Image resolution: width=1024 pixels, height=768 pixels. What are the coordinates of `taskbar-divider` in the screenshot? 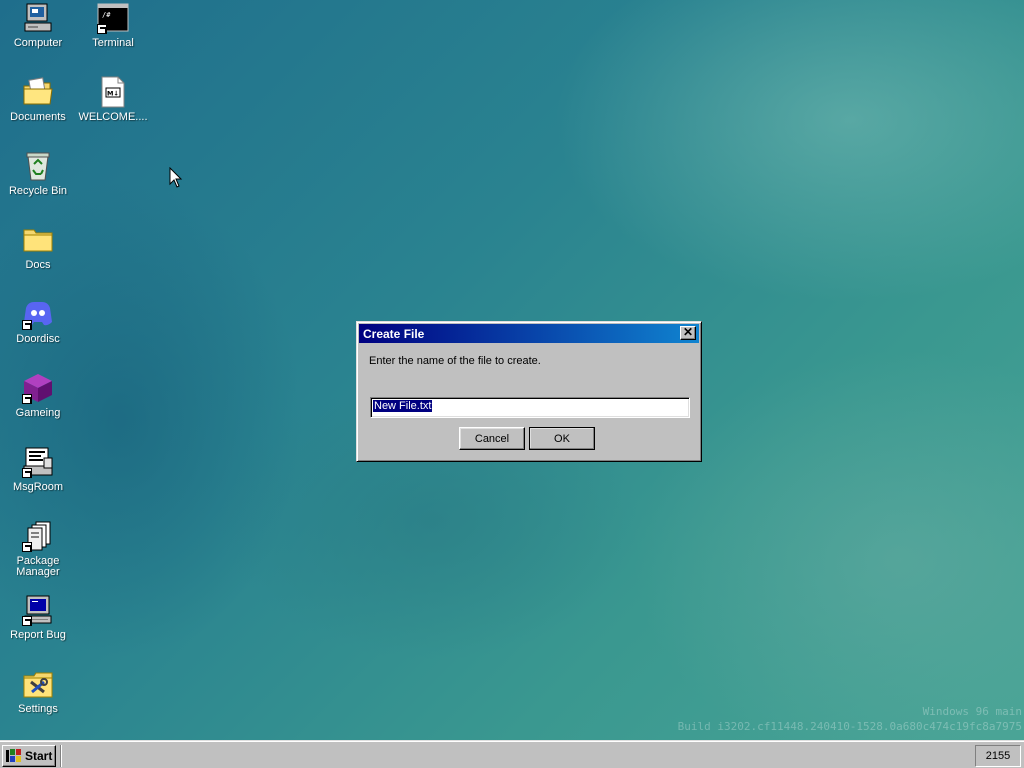 It's located at (61, 756).